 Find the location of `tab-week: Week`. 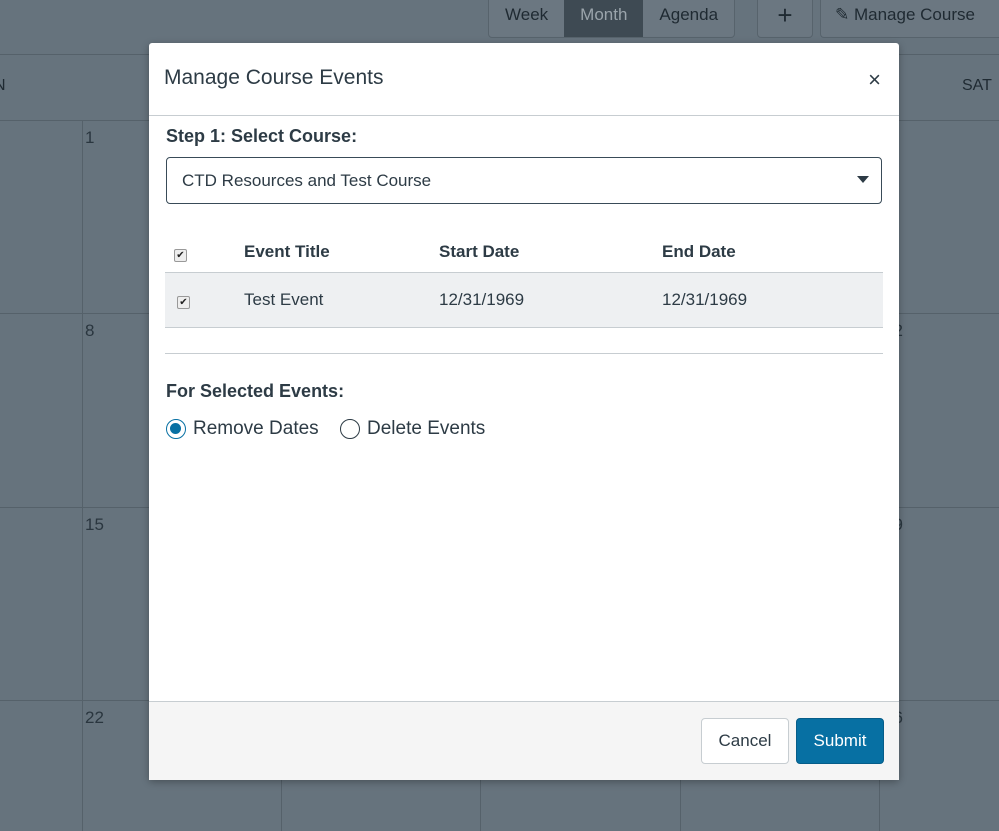

tab-week: Week is located at coordinates (526, 18).